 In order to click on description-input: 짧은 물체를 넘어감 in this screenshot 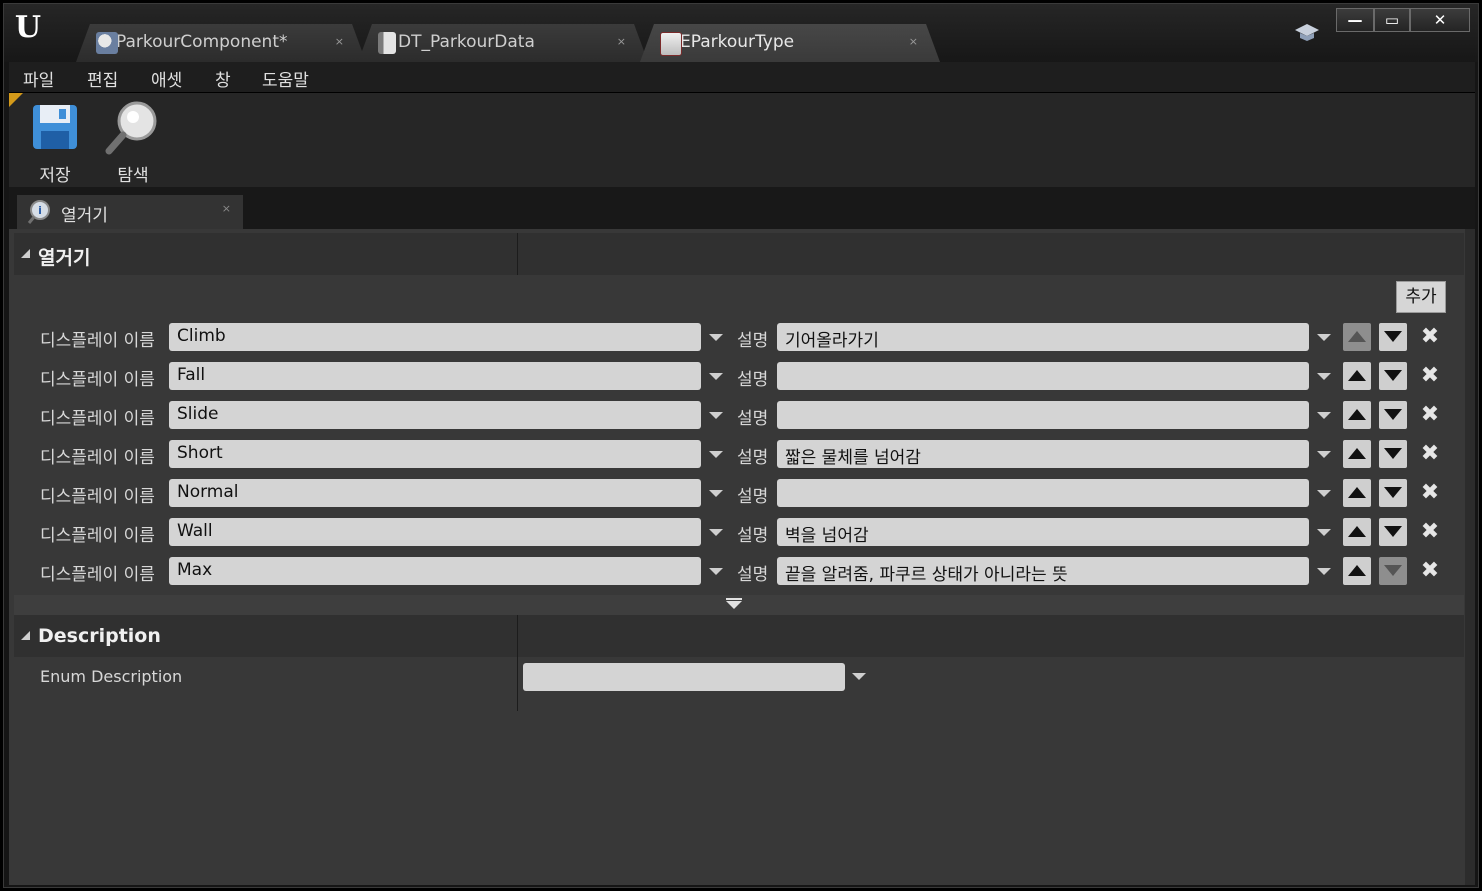, I will do `click(1043, 454)`.